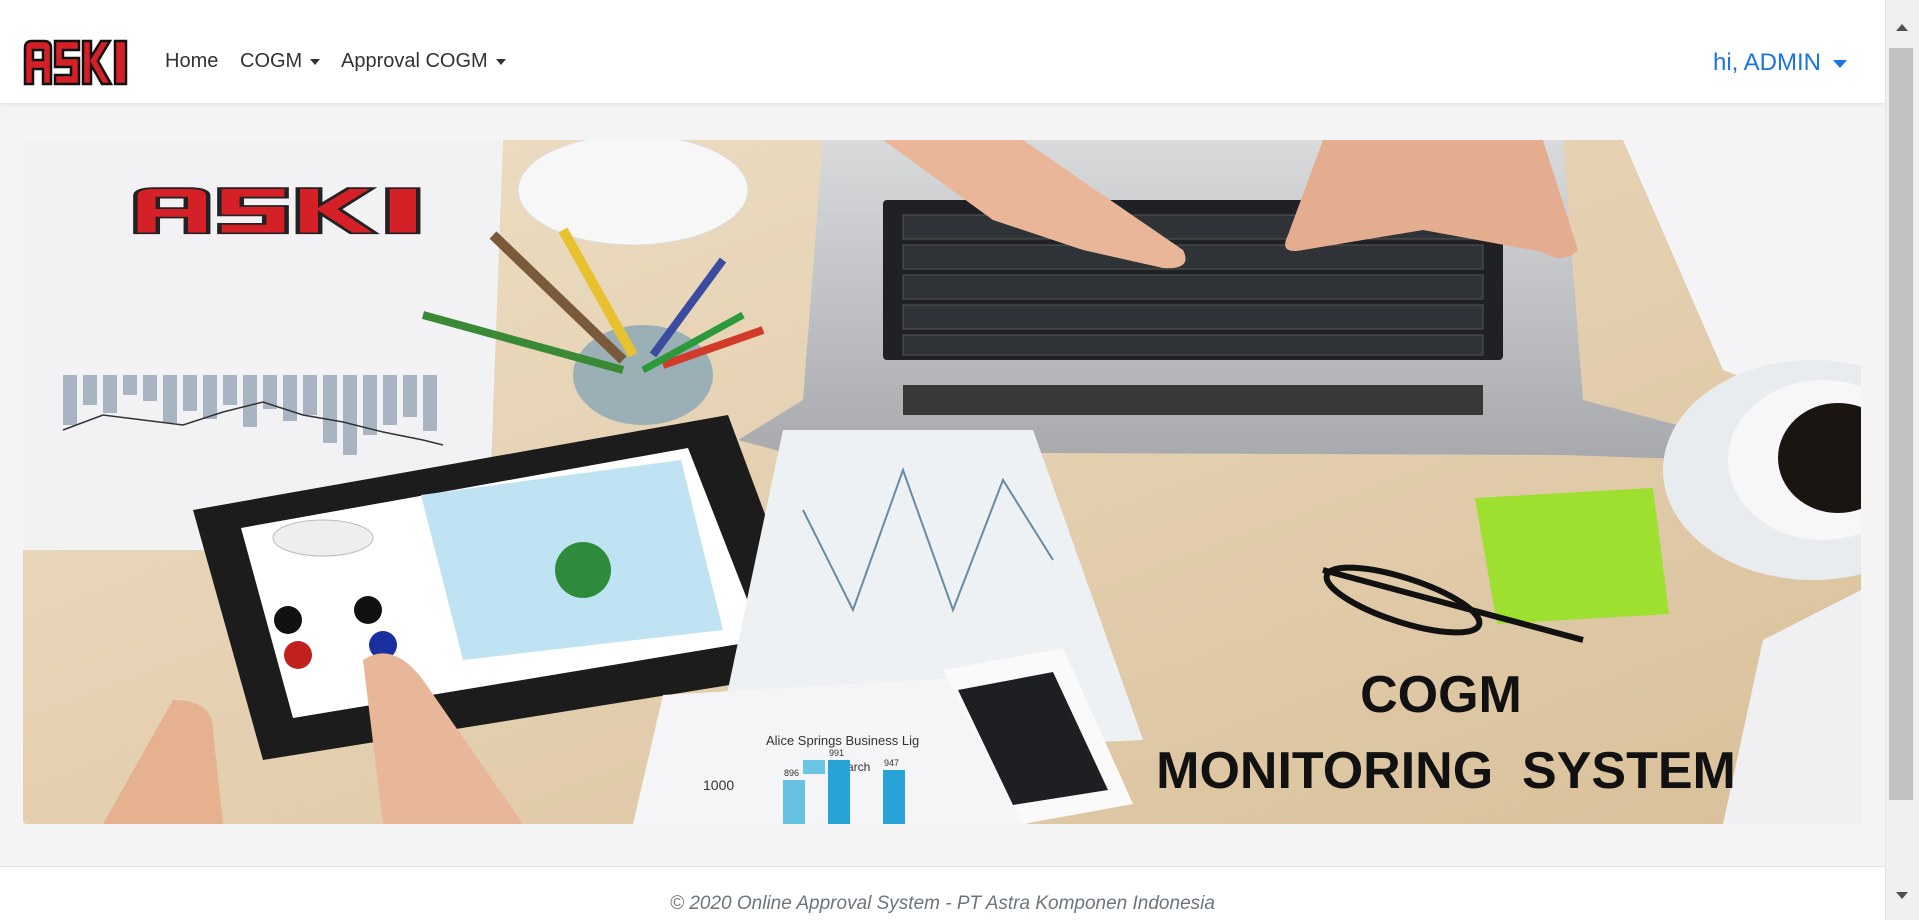 Image resolution: width=1919 pixels, height=920 pixels. I want to click on scooter-icon, so click(583, 570).